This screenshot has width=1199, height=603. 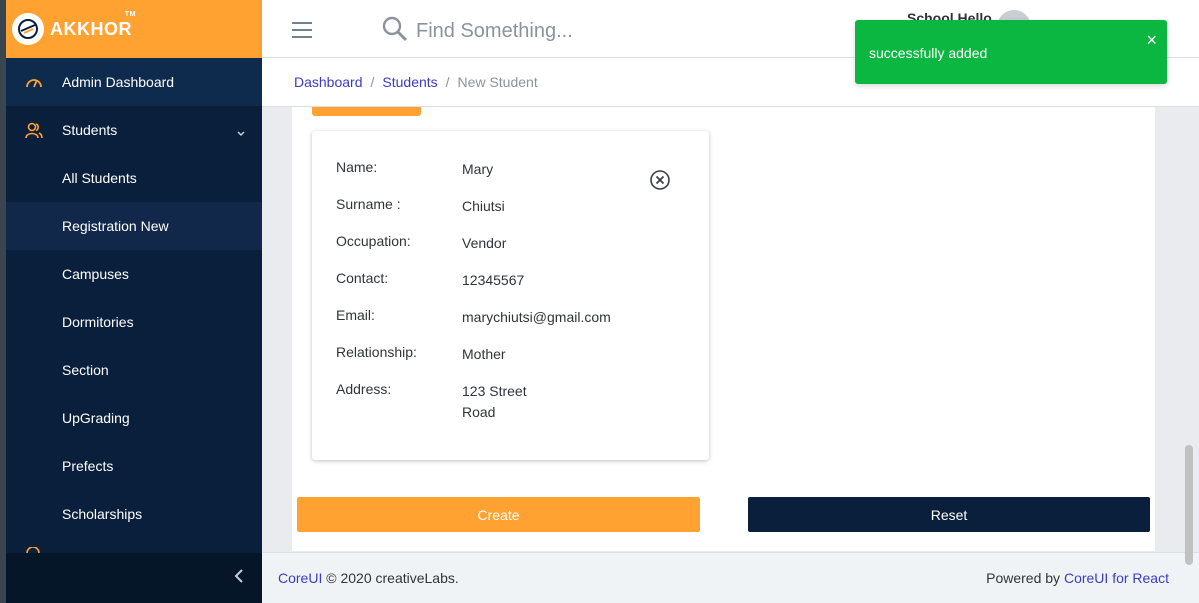 I want to click on field-value: 123 Street Road, so click(x=494, y=402).